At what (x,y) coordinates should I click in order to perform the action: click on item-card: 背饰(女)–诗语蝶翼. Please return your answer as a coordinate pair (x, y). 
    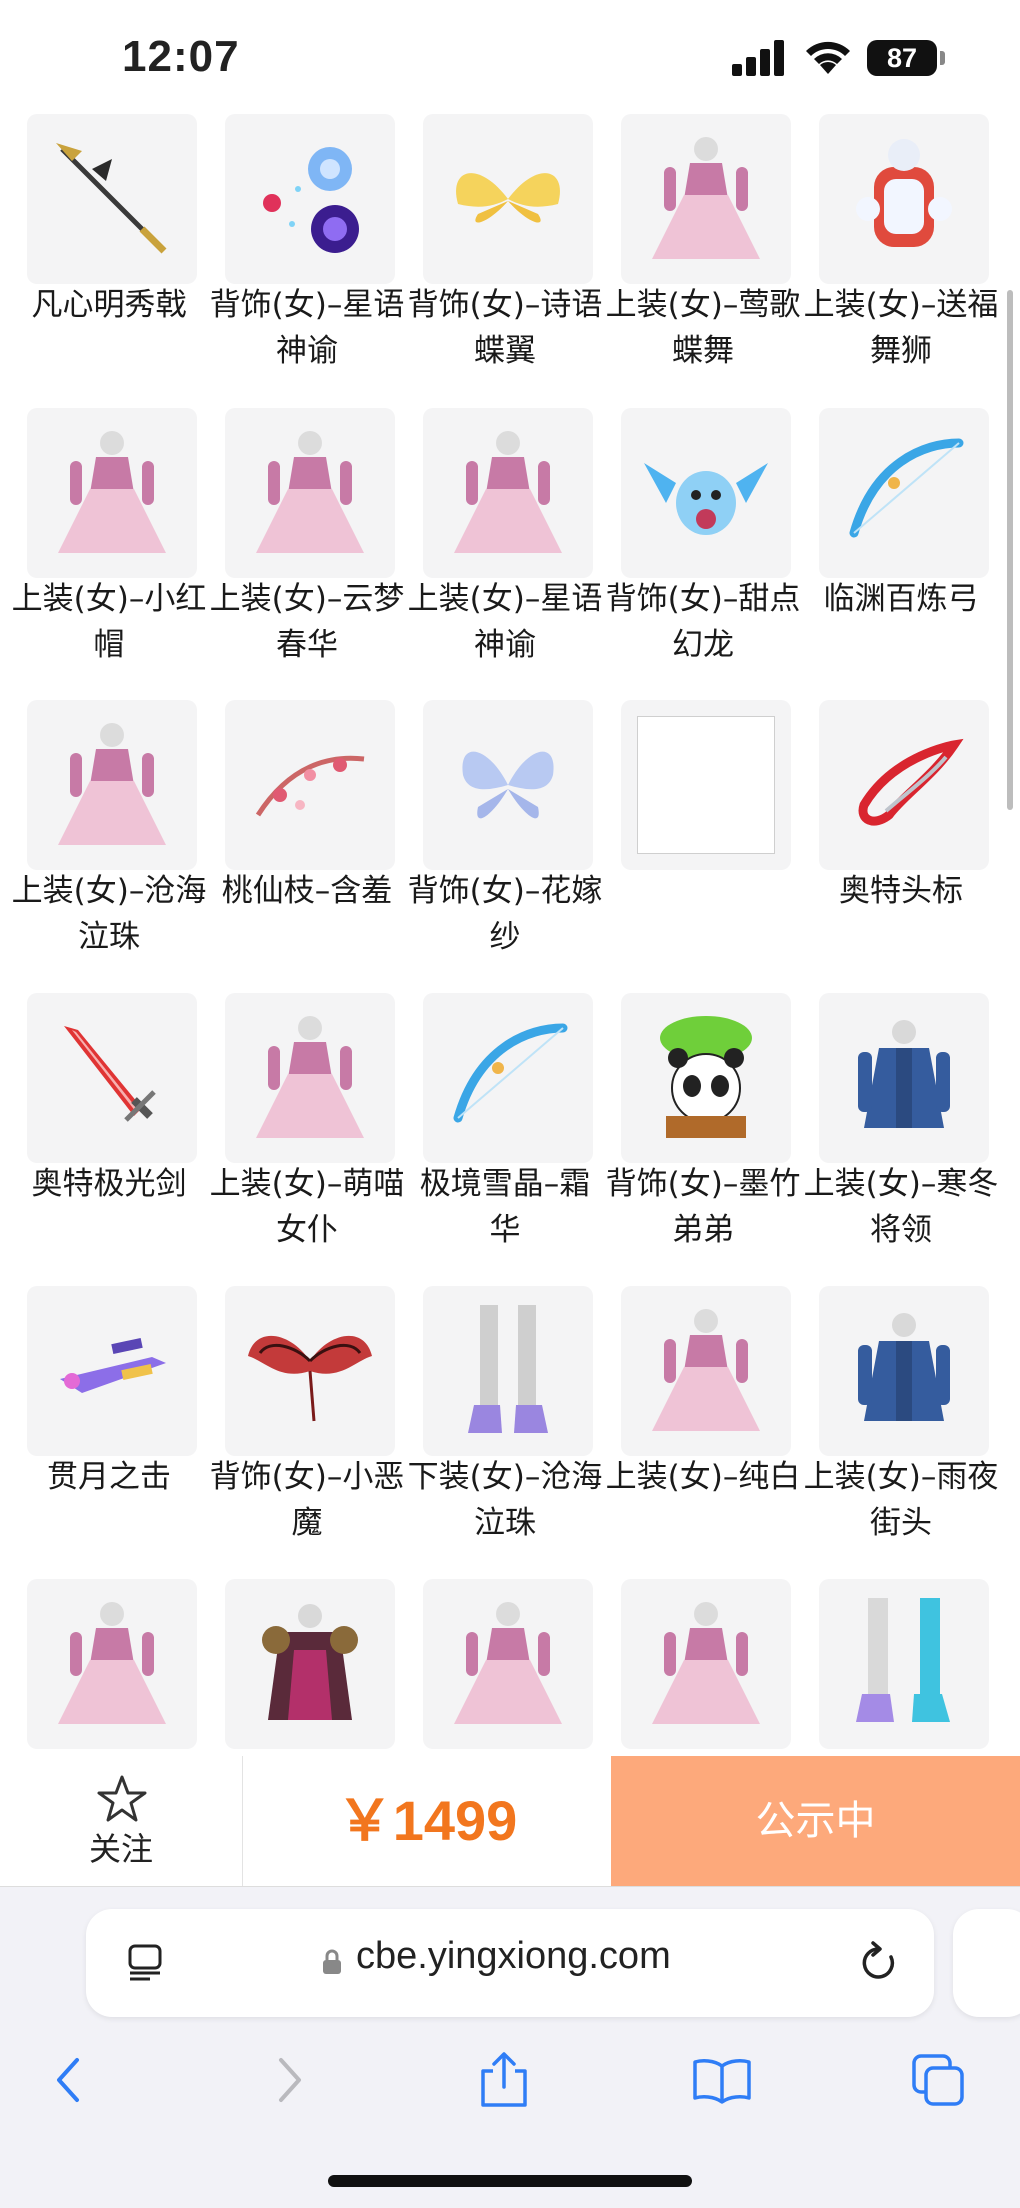
    Looking at the image, I should click on (505, 257).